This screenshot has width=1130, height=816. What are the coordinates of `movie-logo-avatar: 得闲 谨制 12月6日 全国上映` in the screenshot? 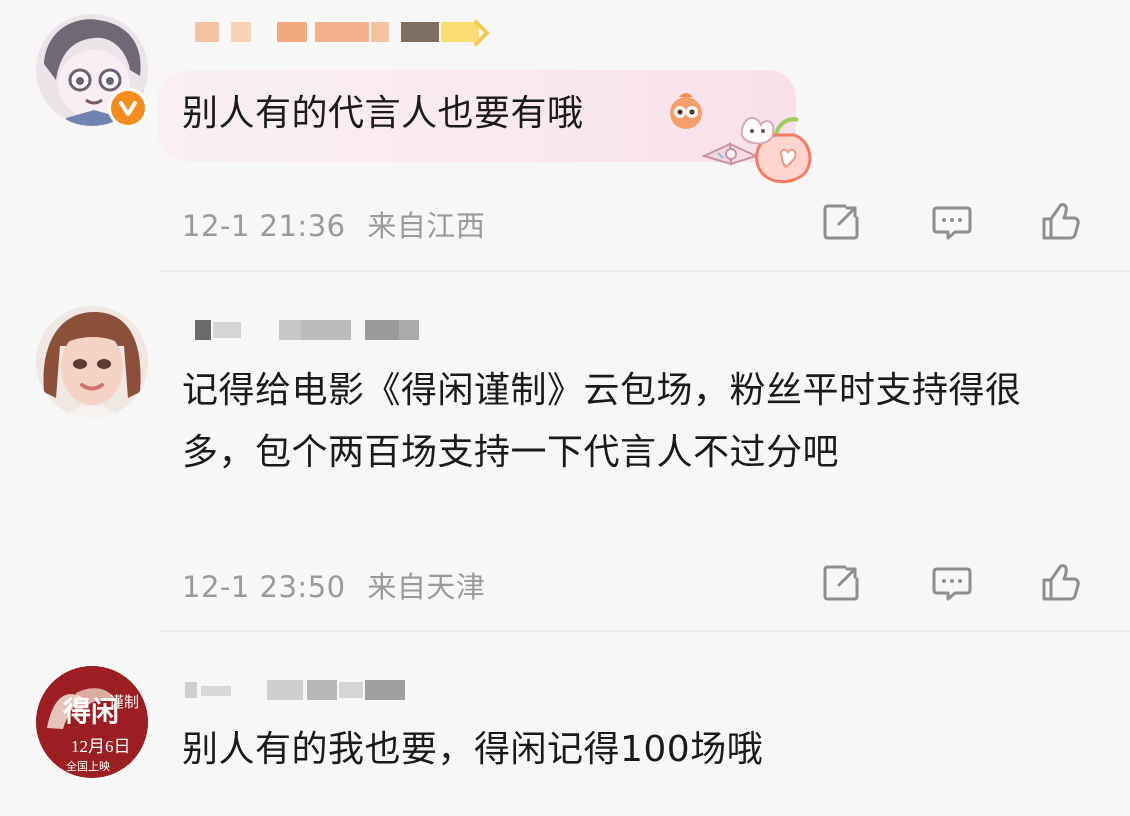 It's located at (92, 722).